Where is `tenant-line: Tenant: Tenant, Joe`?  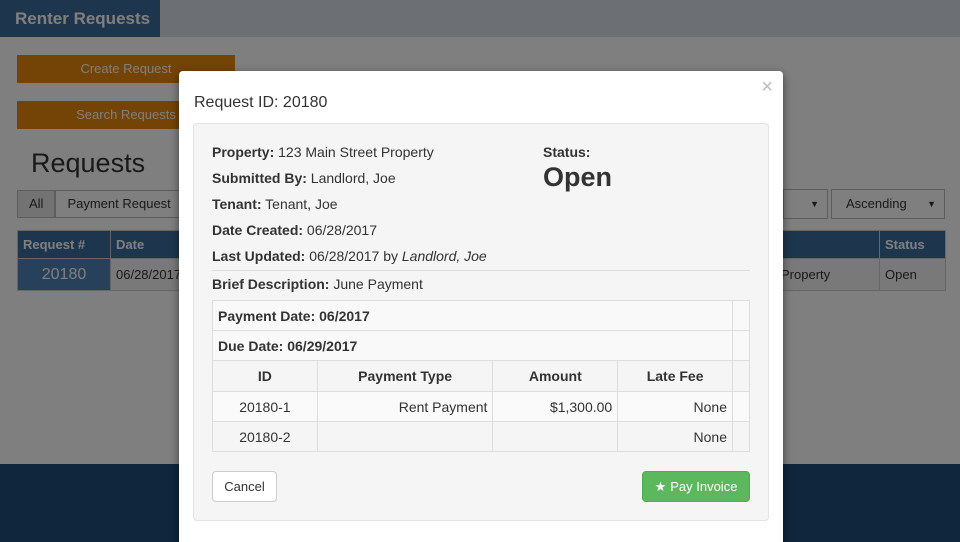 tenant-line: Tenant: Tenant, Joe is located at coordinates (275, 204).